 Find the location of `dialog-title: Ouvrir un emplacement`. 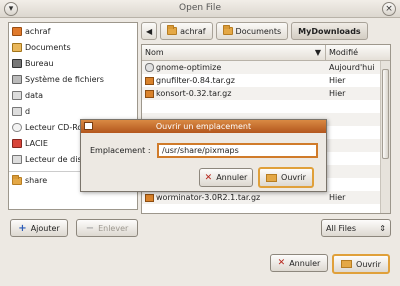

dialog-title: Ouvrir un emplacement is located at coordinates (203, 126).